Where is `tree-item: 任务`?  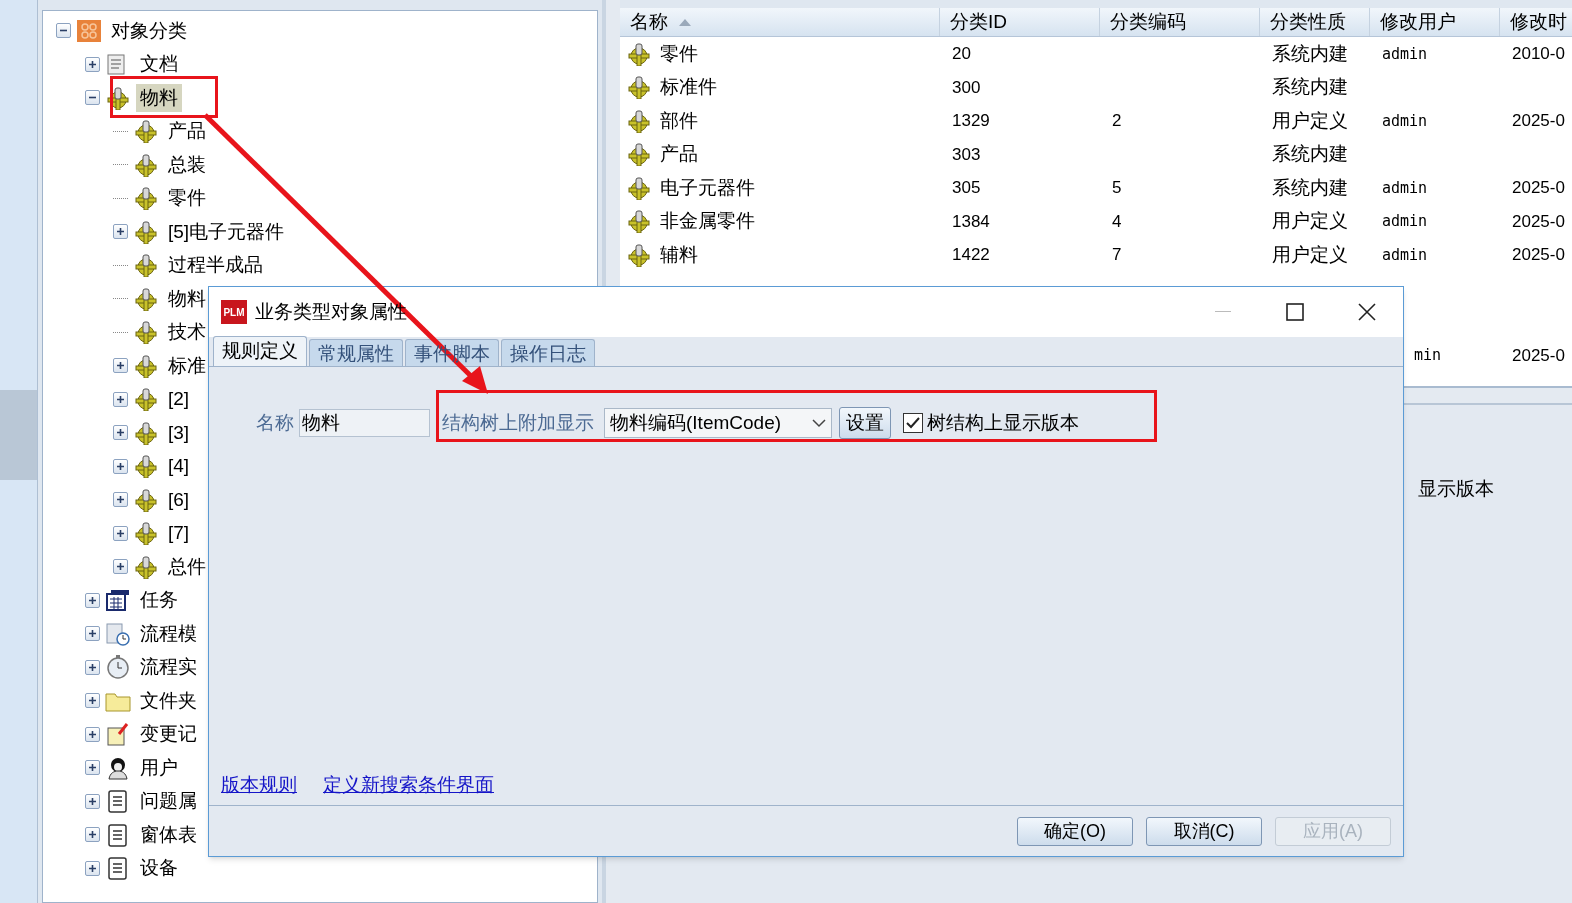
tree-item: 任务 is located at coordinates (158, 600).